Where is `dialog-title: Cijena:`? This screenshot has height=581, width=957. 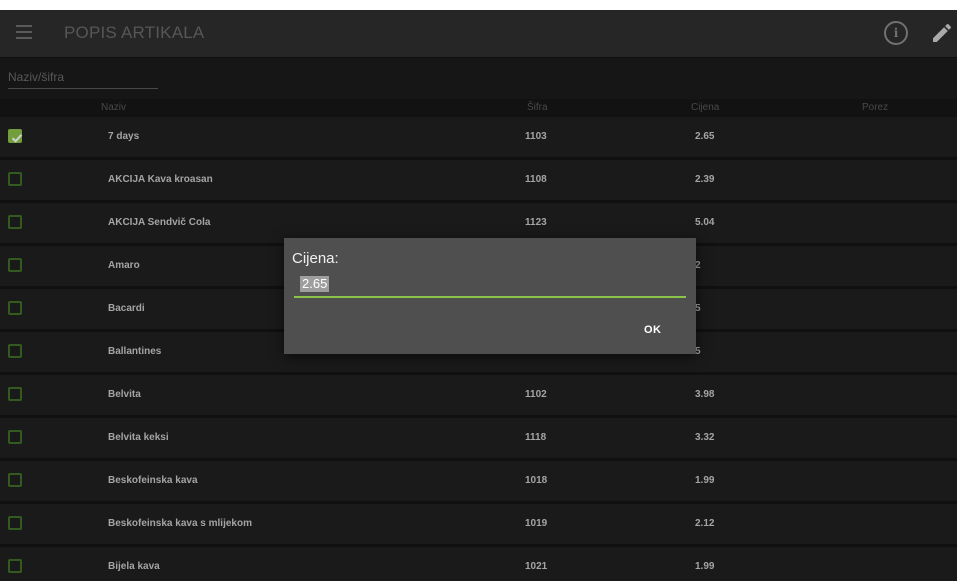
dialog-title: Cijena: is located at coordinates (315, 258).